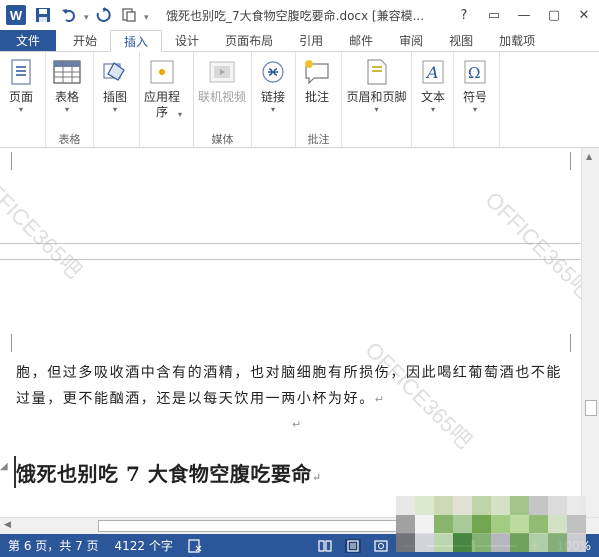 The image size is (599, 557). I want to click on undo-dropdown-icon: ▾, so click(88, 15).